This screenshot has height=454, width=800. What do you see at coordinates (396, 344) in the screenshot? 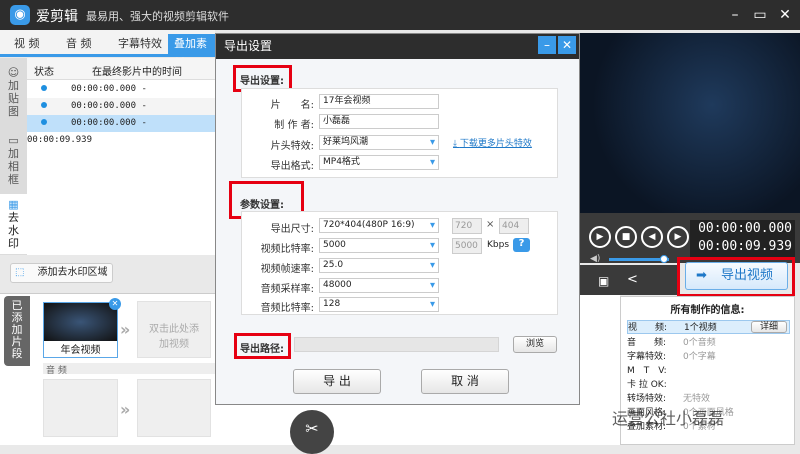
I see `export-path-input` at bounding box center [396, 344].